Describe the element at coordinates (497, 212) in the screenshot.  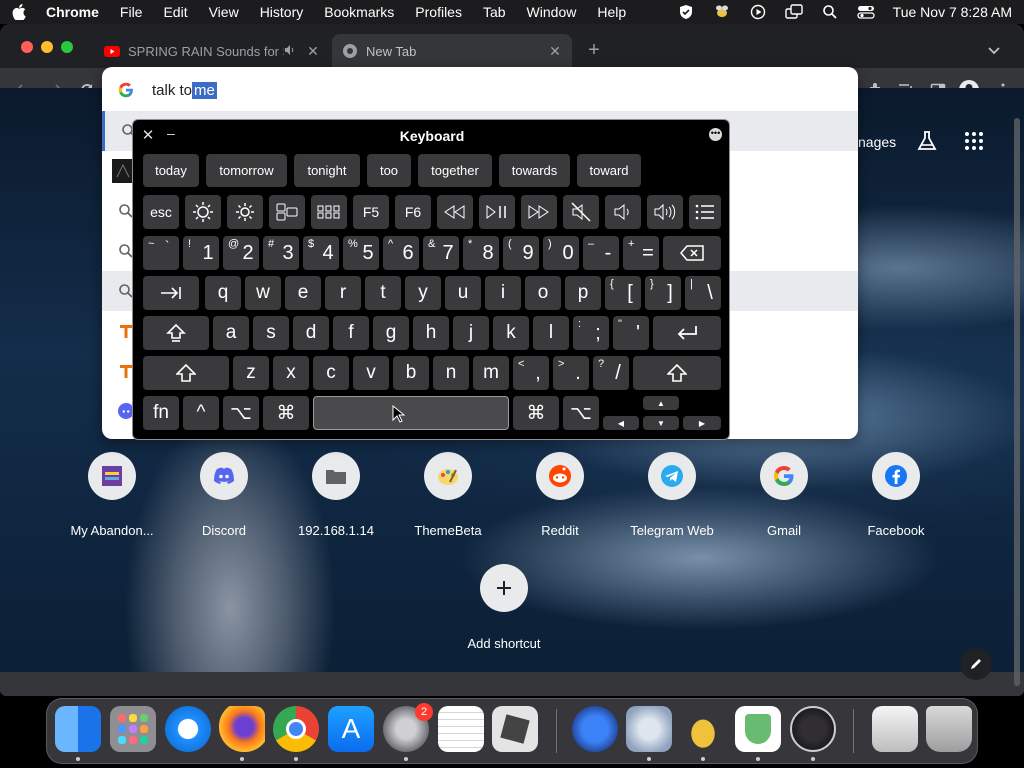
I see `play-pause-icon` at that location.